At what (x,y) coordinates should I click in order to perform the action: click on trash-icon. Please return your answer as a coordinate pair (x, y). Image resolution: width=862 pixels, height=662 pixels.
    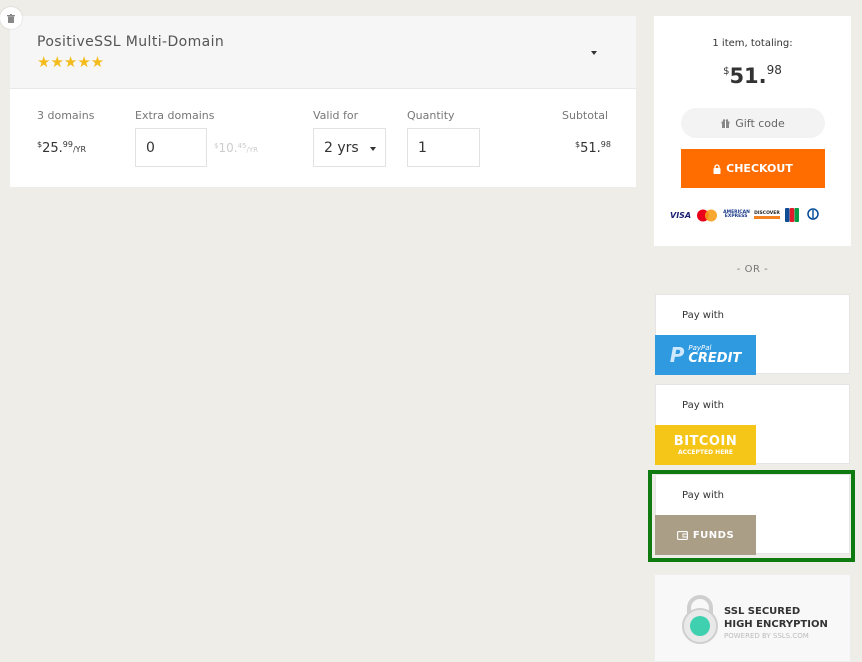
    Looking at the image, I should click on (11, 18).